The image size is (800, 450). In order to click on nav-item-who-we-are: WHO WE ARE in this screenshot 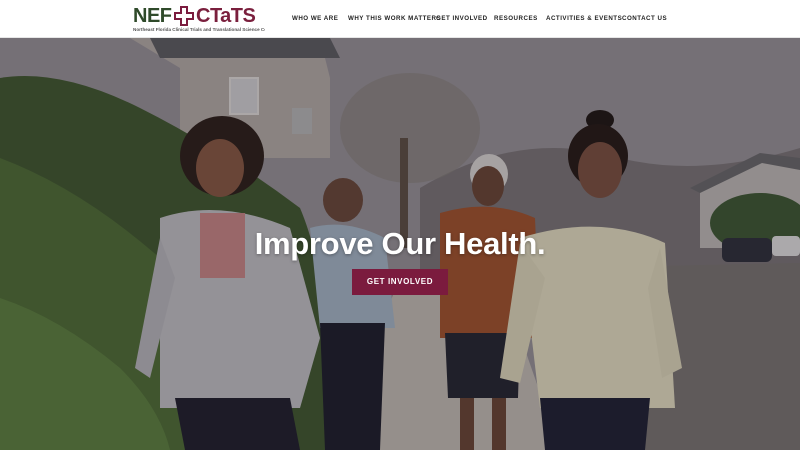, I will do `click(315, 19)`.